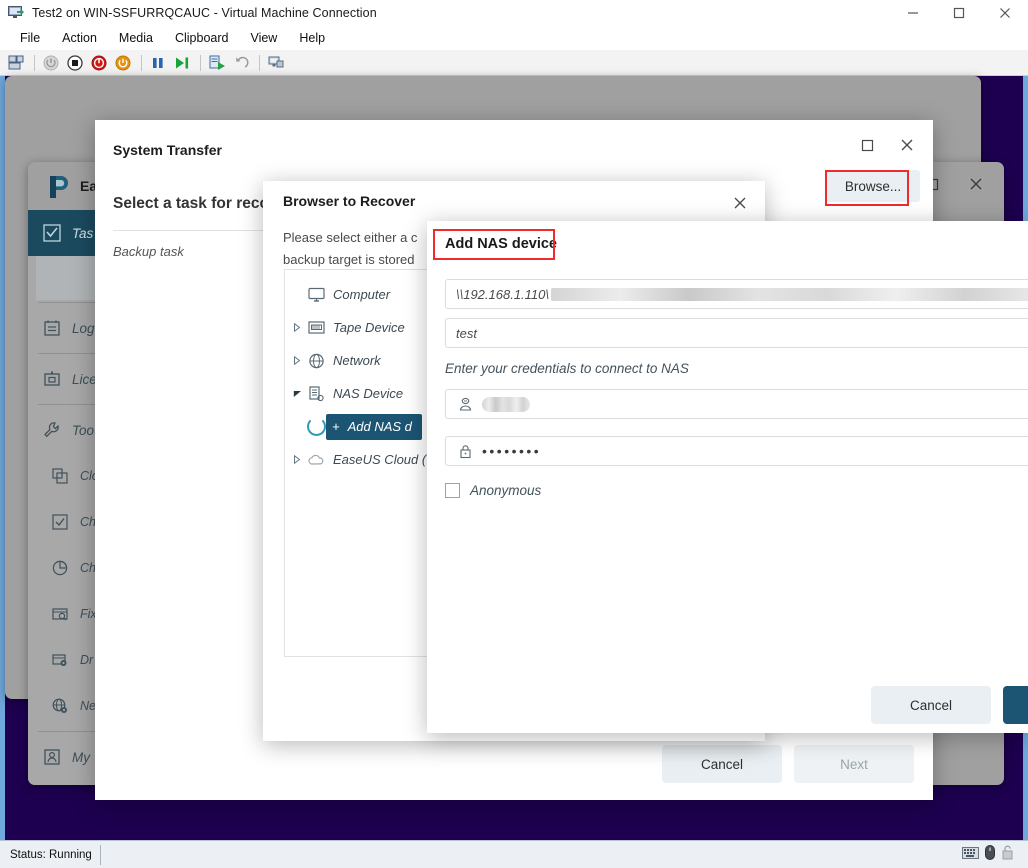 This screenshot has height=868, width=1028. Describe the element at coordinates (83, 430) in the screenshot. I see `sidebar-item-label: Too` at that location.